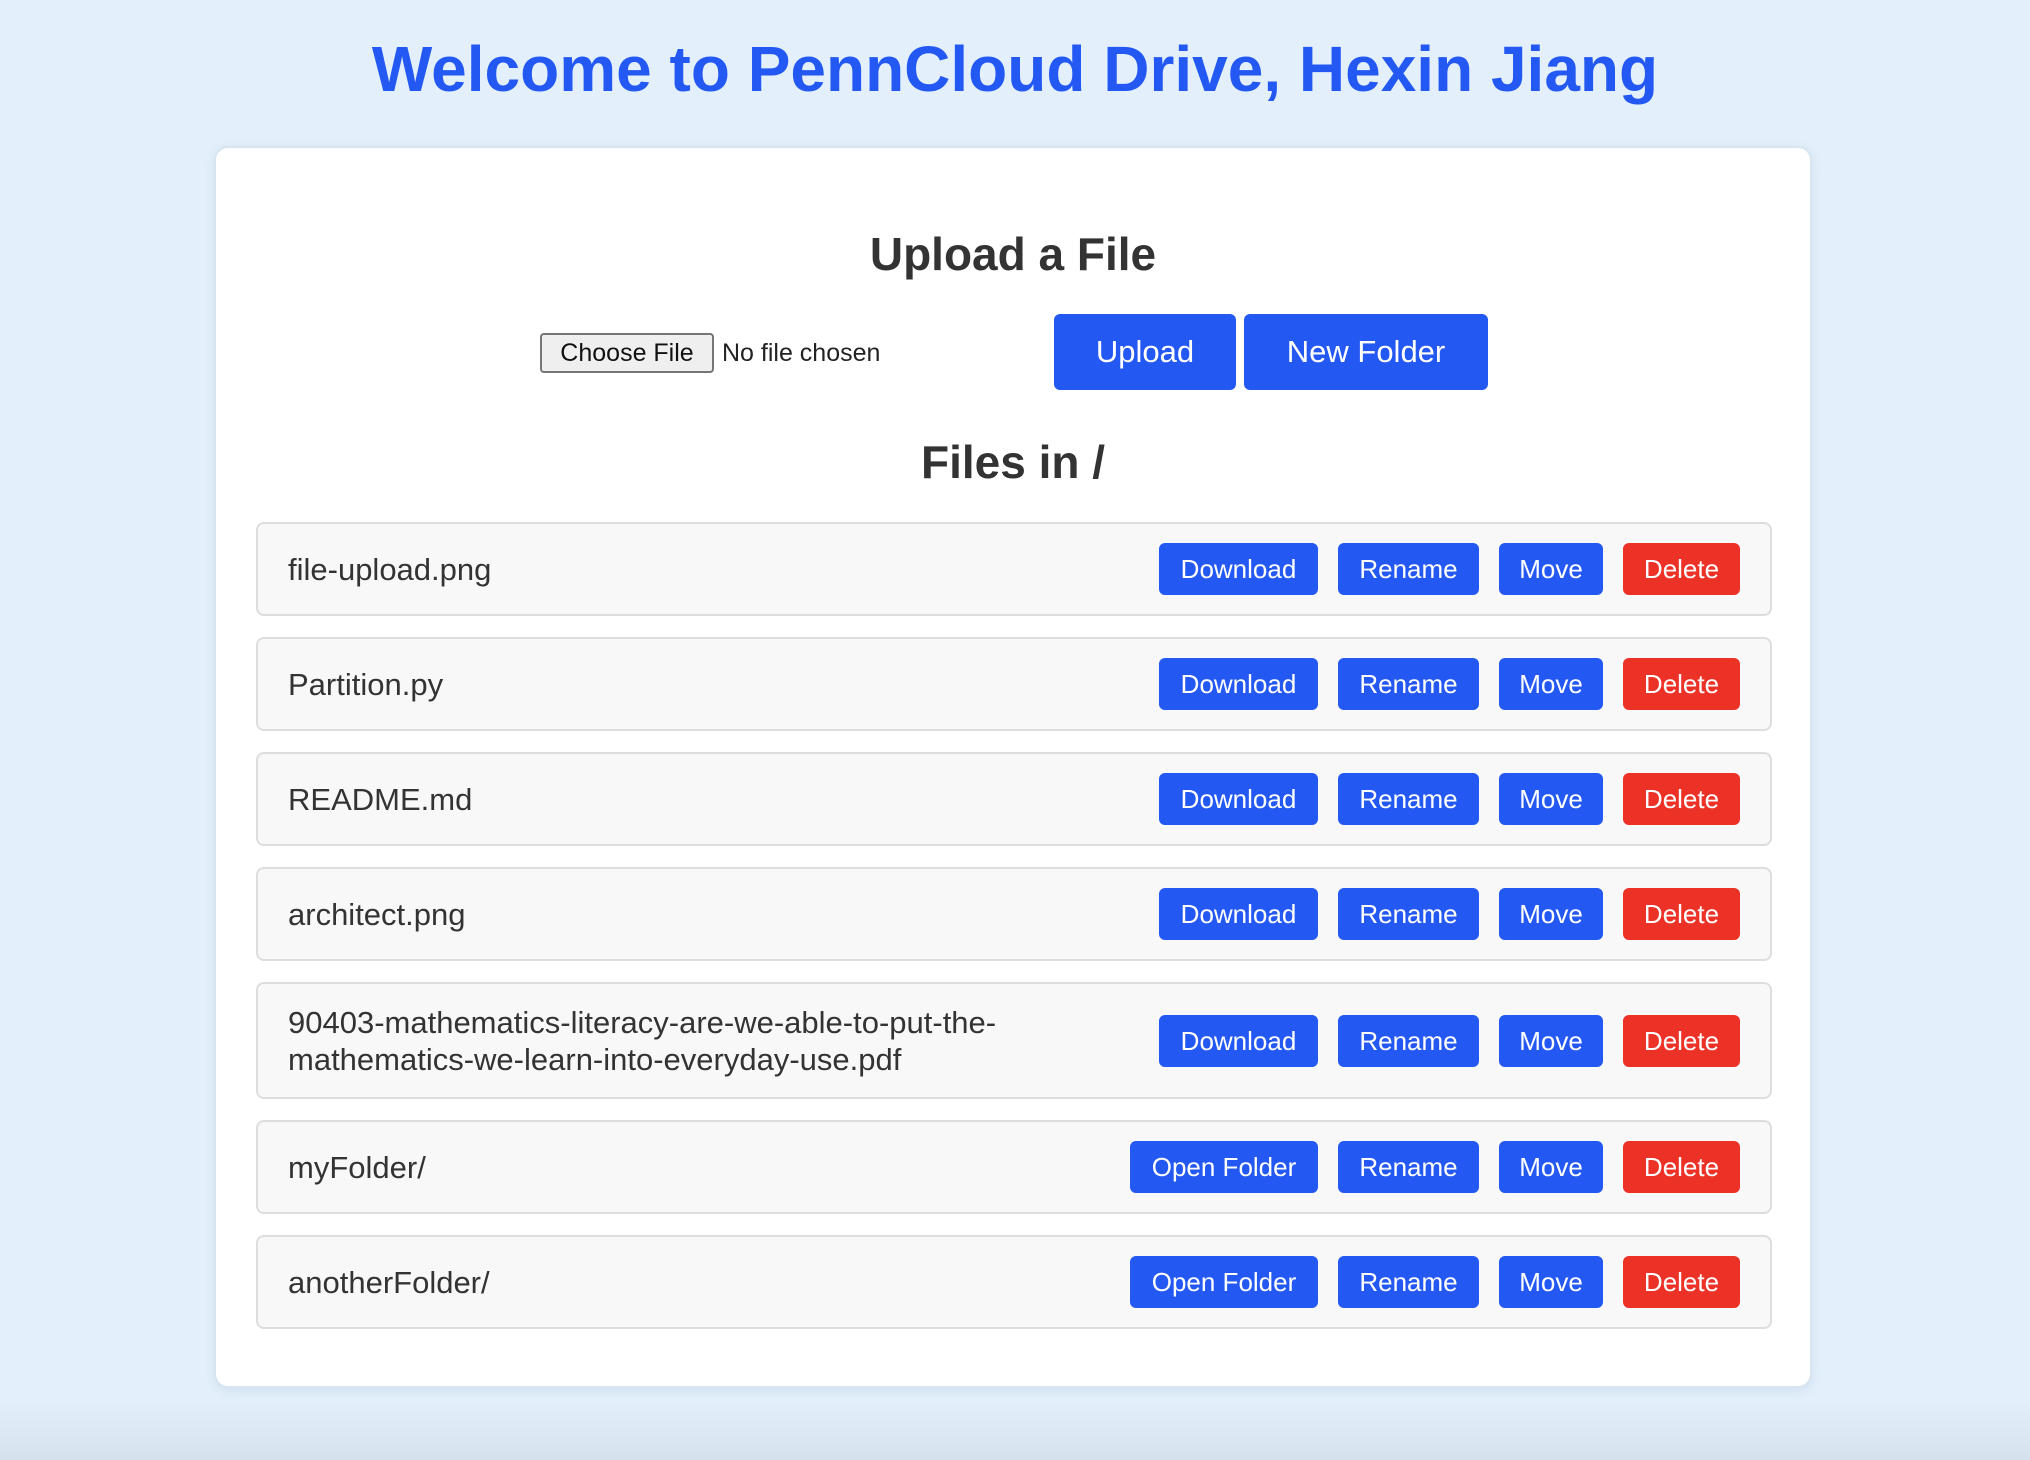  What do you see at coordinates (377, 914) in the screenshot?
I see `file-name: architect.png` at bounding box center [377, 914].